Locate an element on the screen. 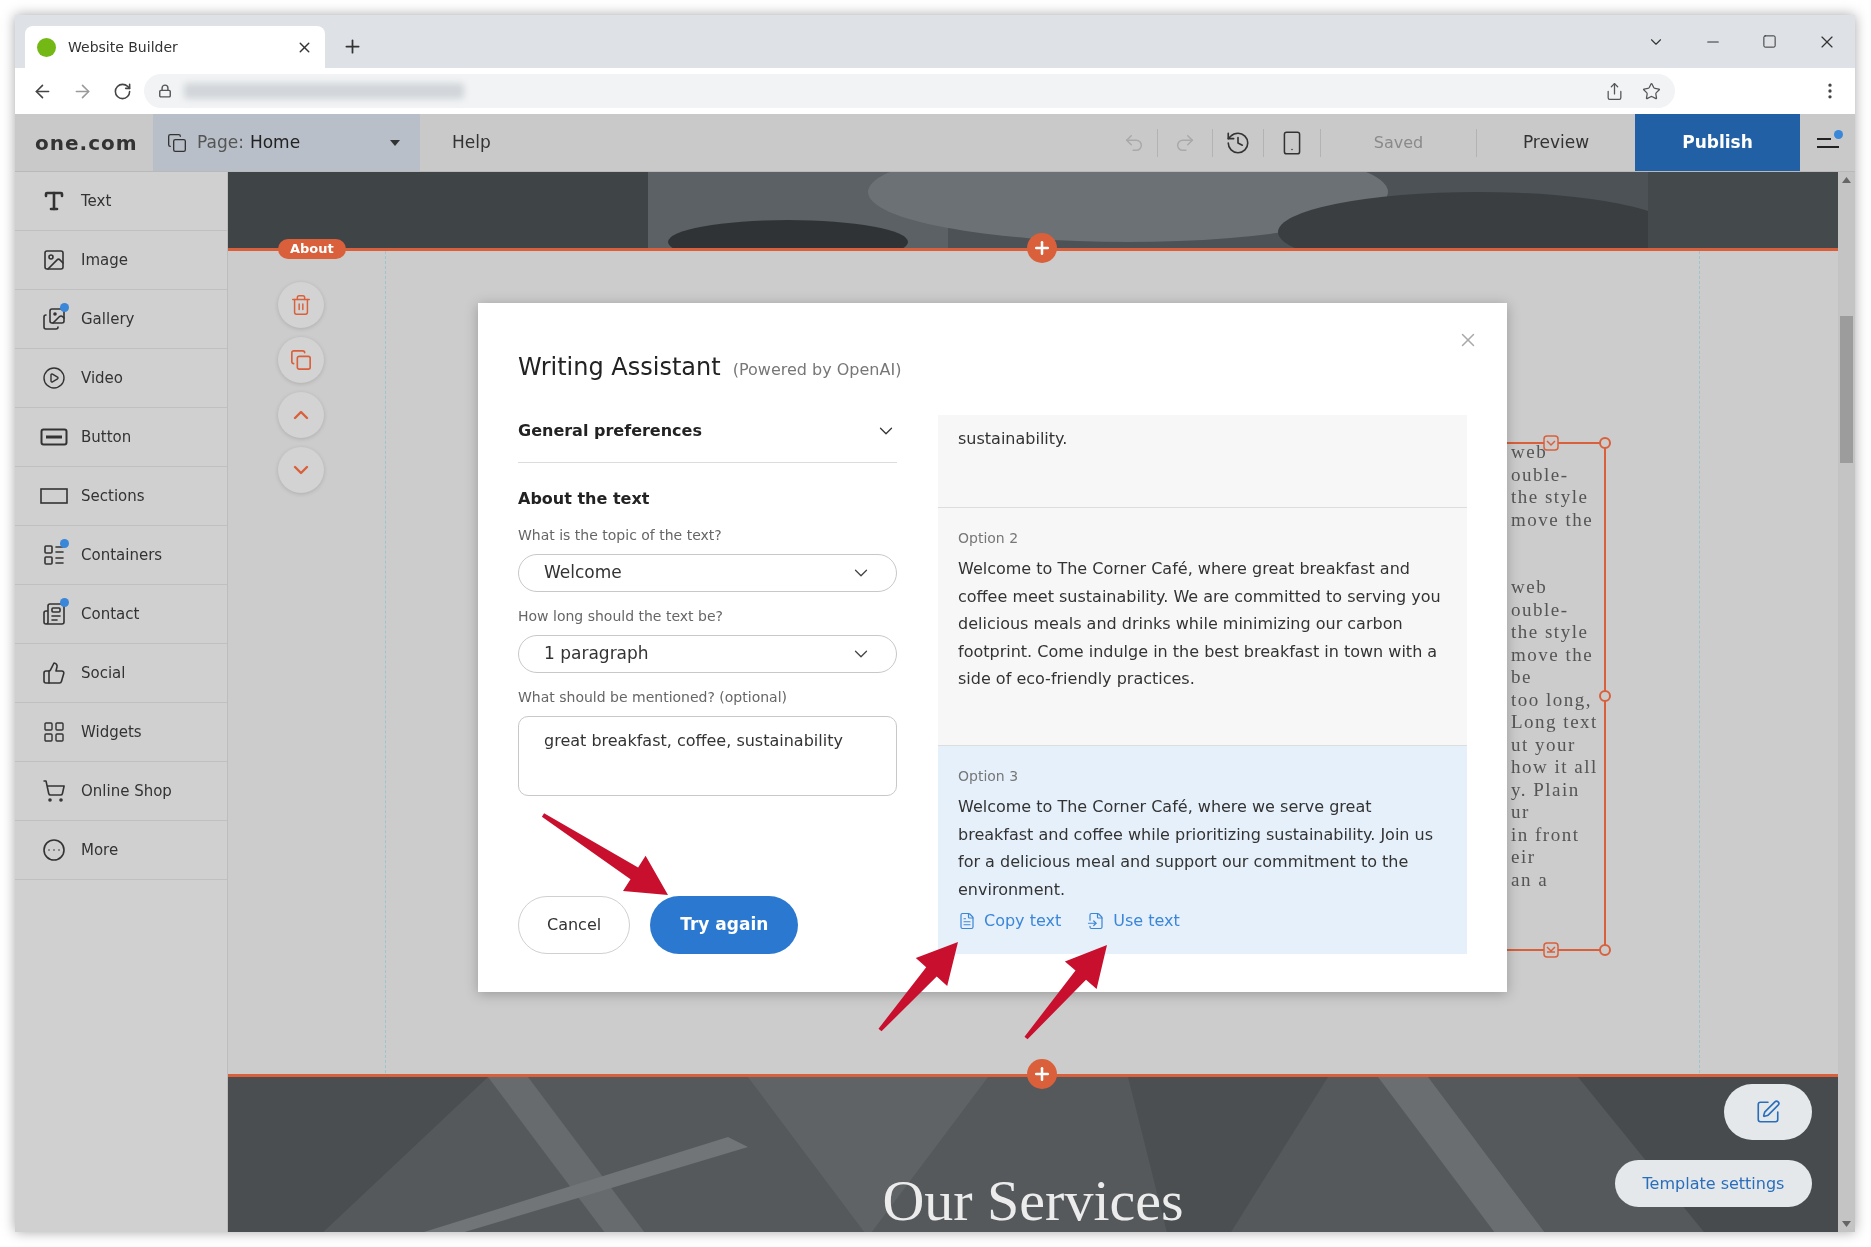 The width and height of the screenshot is (1871, 1247). text-fragment: be is located at coordinates (1522, 677).